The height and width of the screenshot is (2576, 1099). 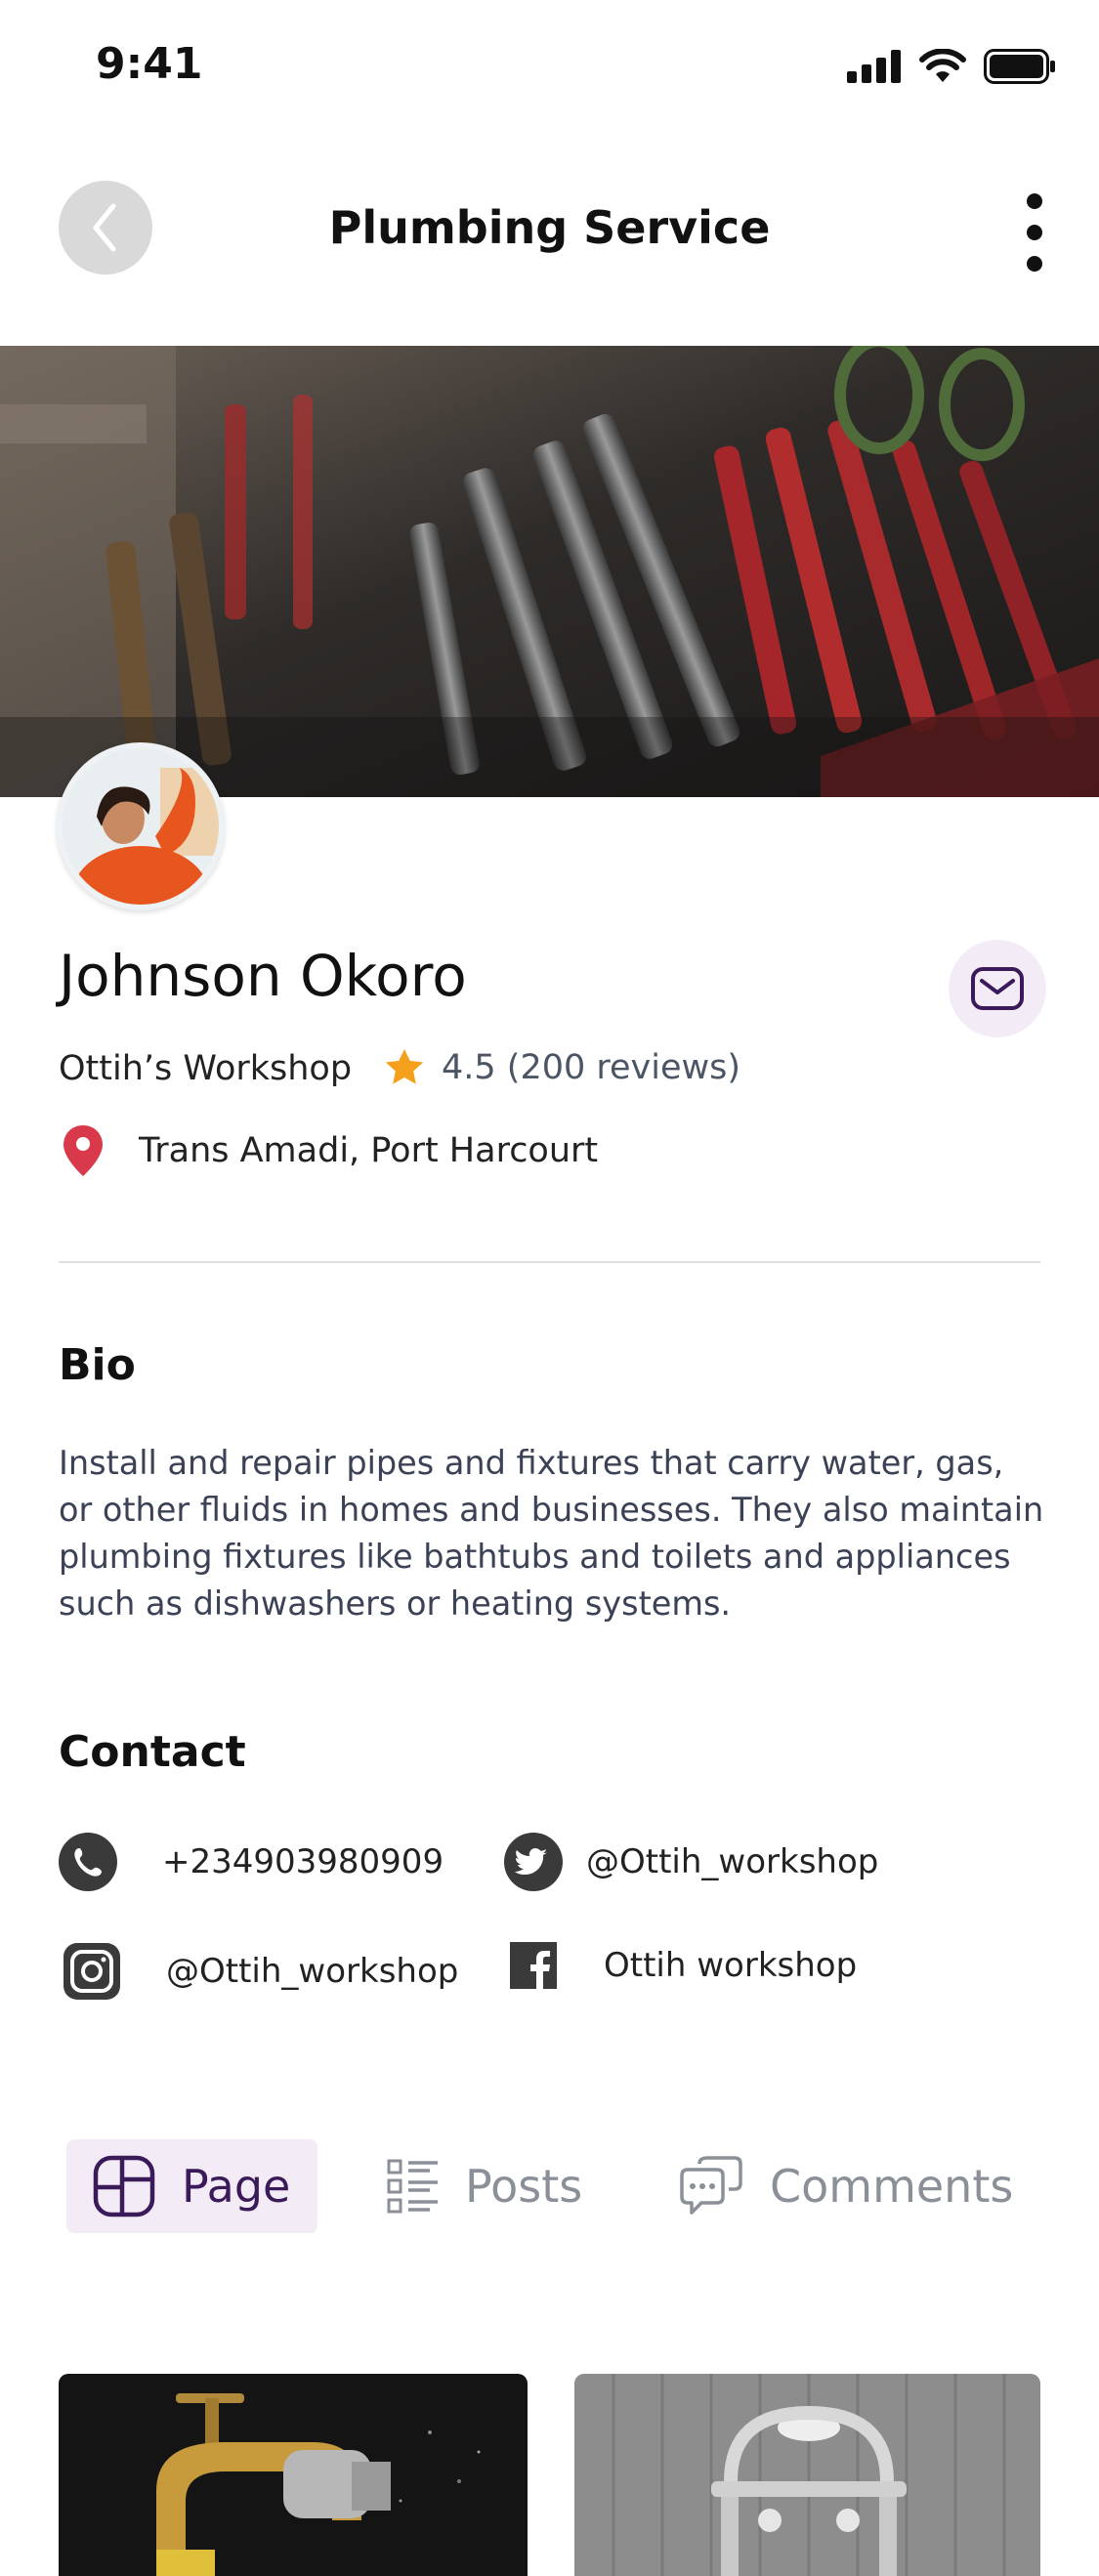 I want to click on tab-posts: Posts, so click(x=485, y=2186).